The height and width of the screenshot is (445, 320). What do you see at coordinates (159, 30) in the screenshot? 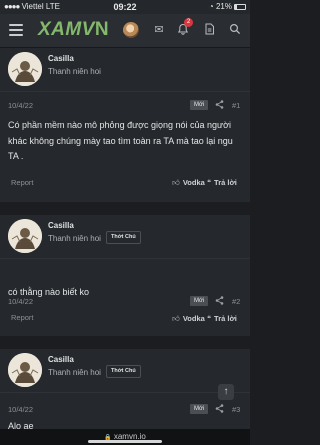
I see `envelope-icon: ✉` at bounding box center [159, 30].